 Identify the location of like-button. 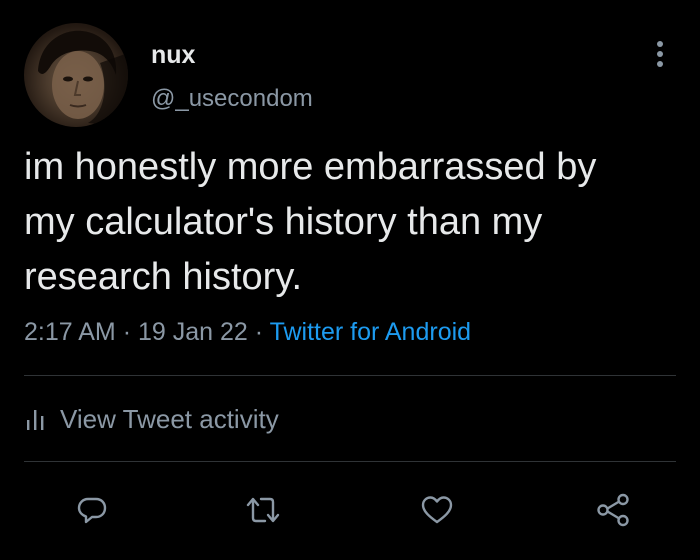
(437, 510).